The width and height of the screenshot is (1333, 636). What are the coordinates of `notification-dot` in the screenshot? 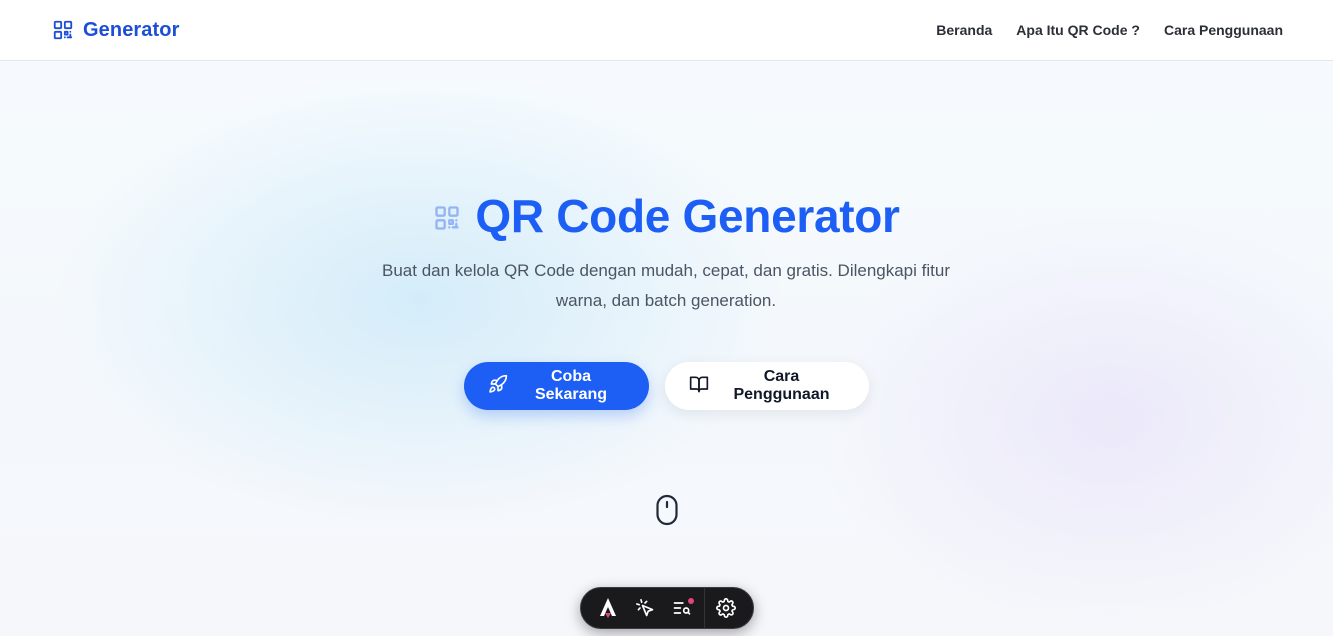 It's located at (691, 601).